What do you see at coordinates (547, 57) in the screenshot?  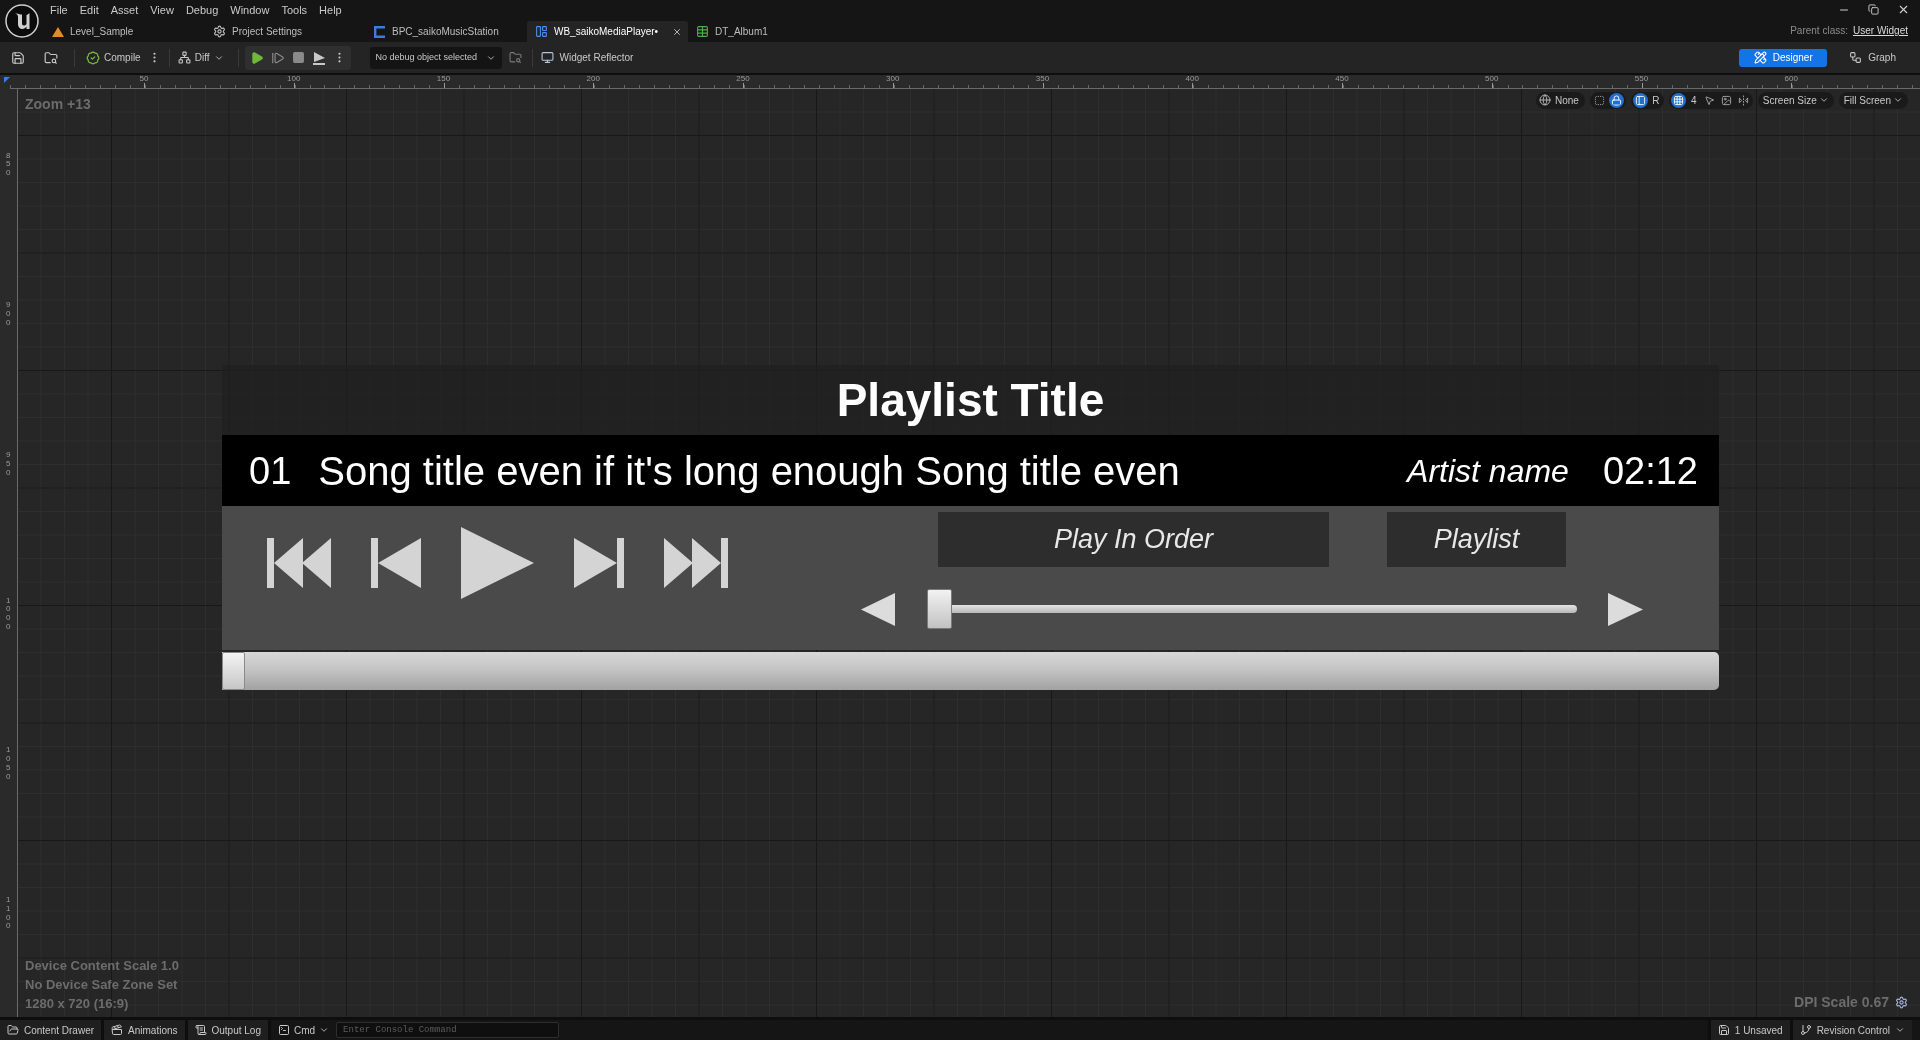 I see `monitor-icon` at bounding box center [547, 57].